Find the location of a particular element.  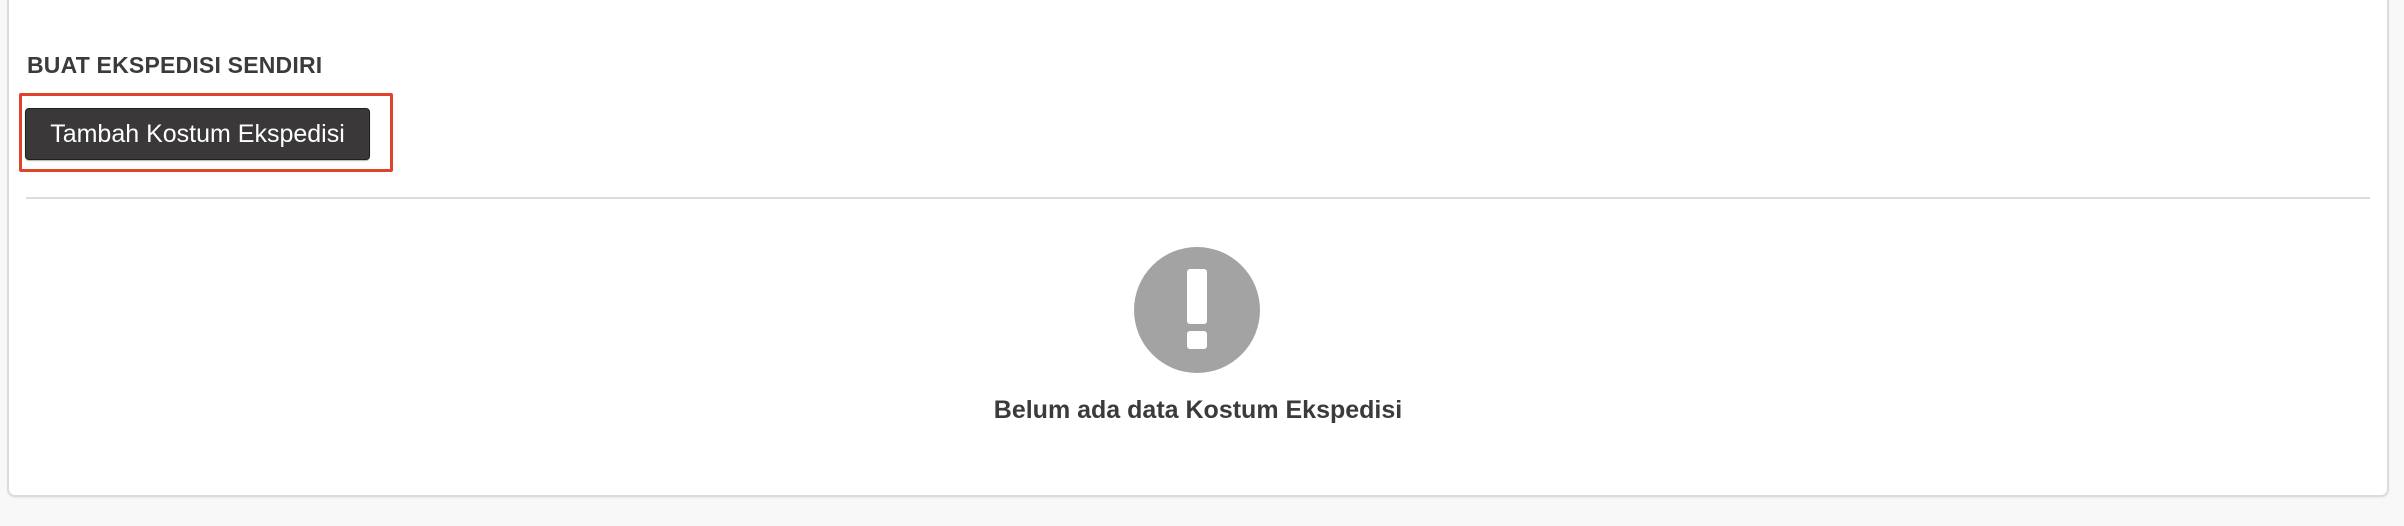

exclamation-circle-icon is located at coordinates (1197, 310).